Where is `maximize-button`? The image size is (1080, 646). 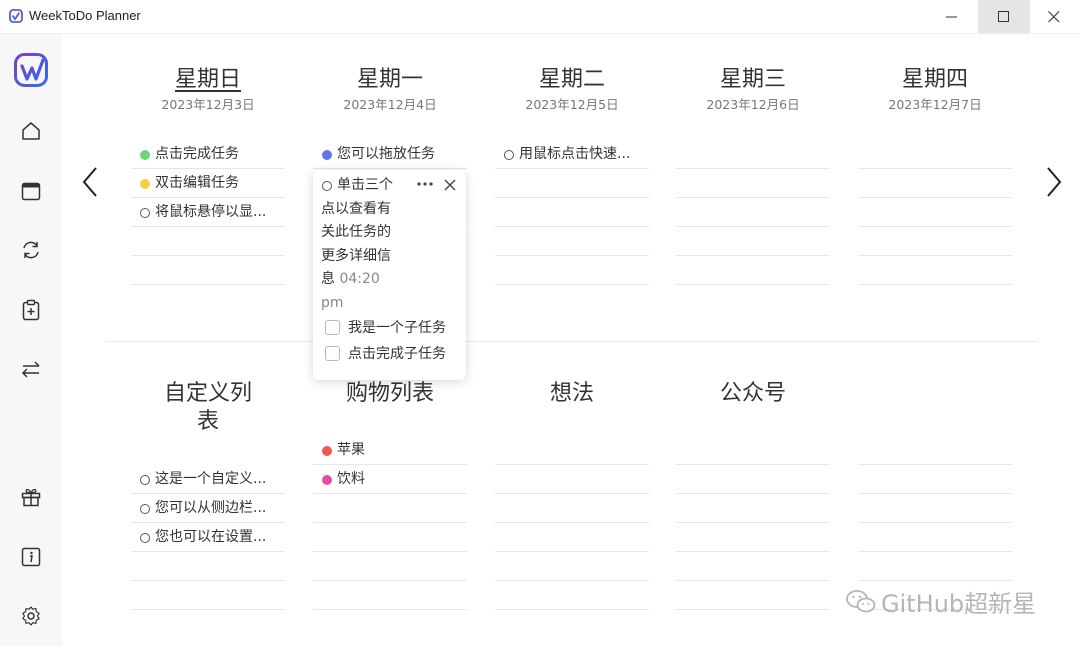 maximize-button is located at coordinates (1004, 16).